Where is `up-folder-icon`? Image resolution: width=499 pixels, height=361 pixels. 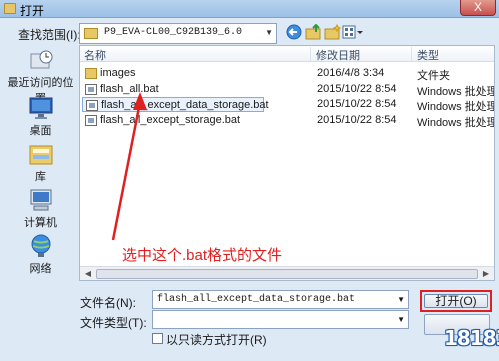 up-folder-icon is located at coordinates (314, 32).